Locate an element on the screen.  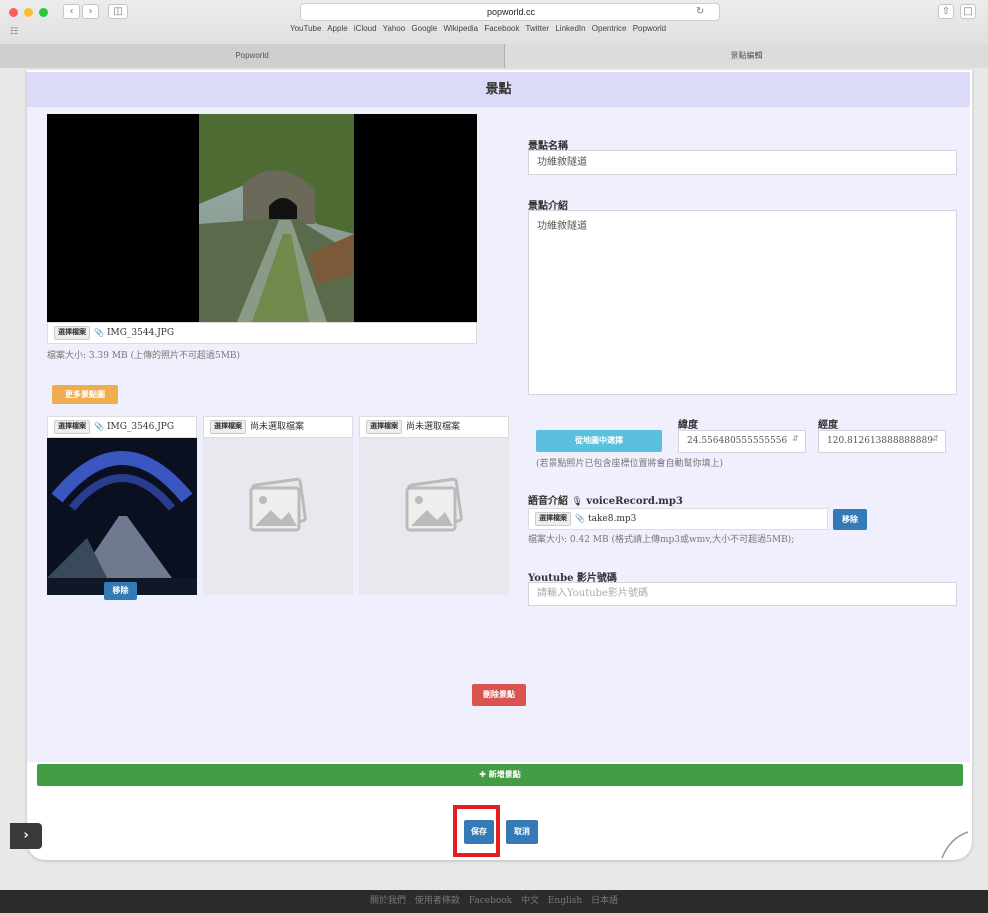
footer-links: 關於我們 使用者條款 Facebook 中文 English 日本語 is located at coordinates (494, 901).